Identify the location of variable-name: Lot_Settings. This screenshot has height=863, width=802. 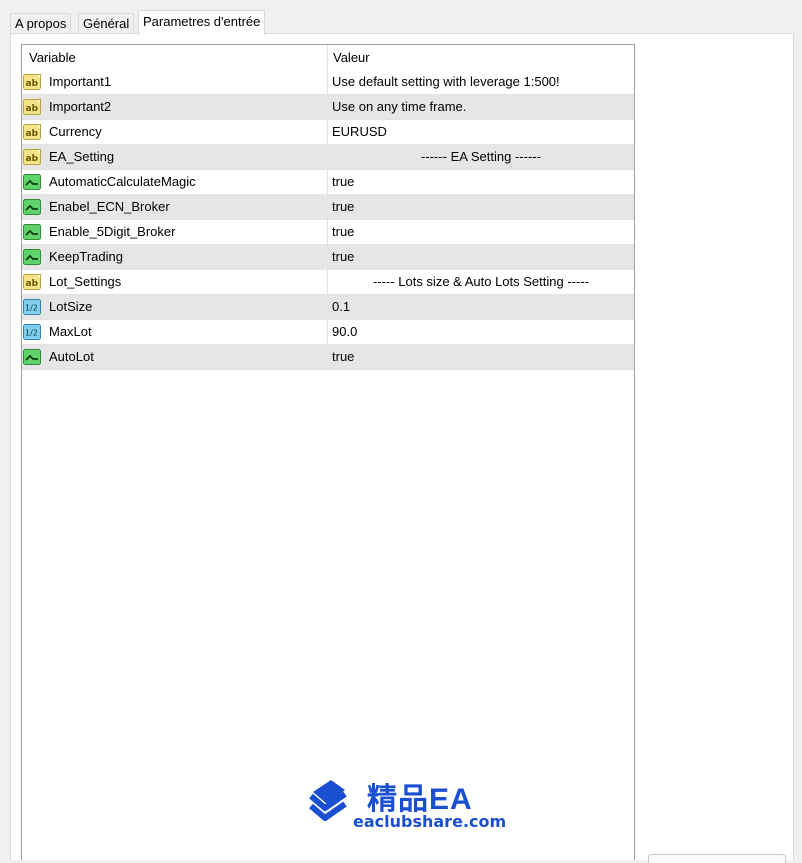
(85, 281).